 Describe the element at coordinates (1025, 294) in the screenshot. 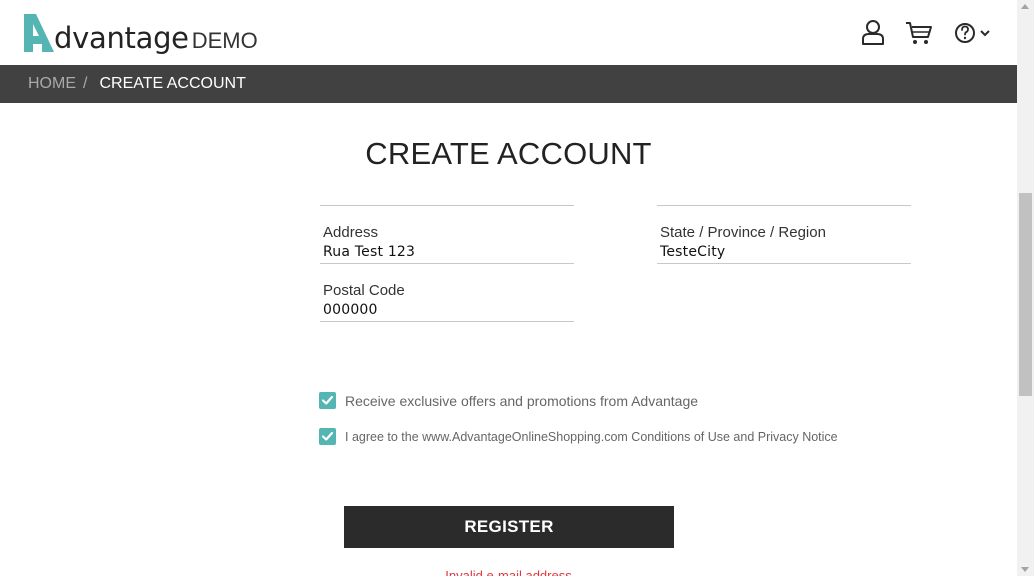

I see `scrollbar-thumb` at that location.